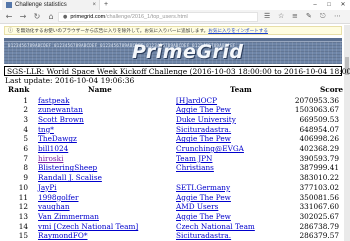 The width and height of the screenshot is (350, 241). Describe the element at coordinates (295, 16) in the screenshot. I see `hub-icon: ≡` at that location.